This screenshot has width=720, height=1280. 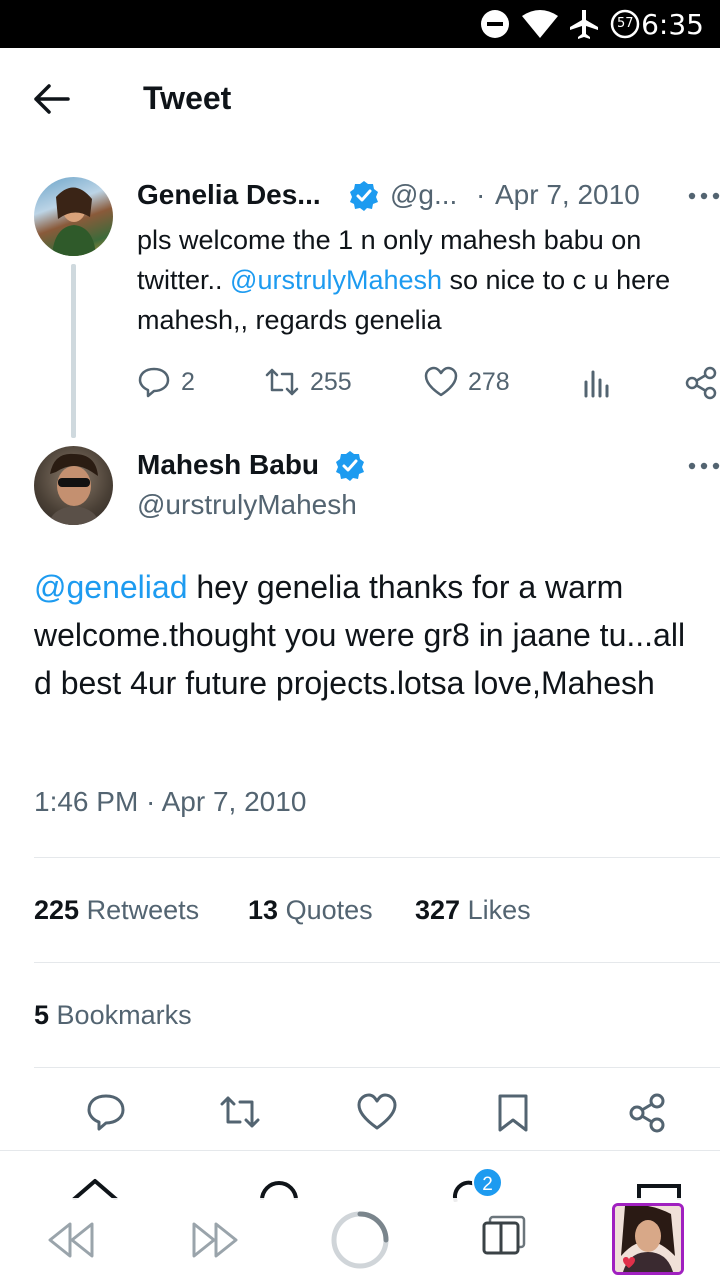 What do you see at coordinates (584, 24) in the screenshot?
I see `airplane-mode-icon` at bounding box center [584, 24].